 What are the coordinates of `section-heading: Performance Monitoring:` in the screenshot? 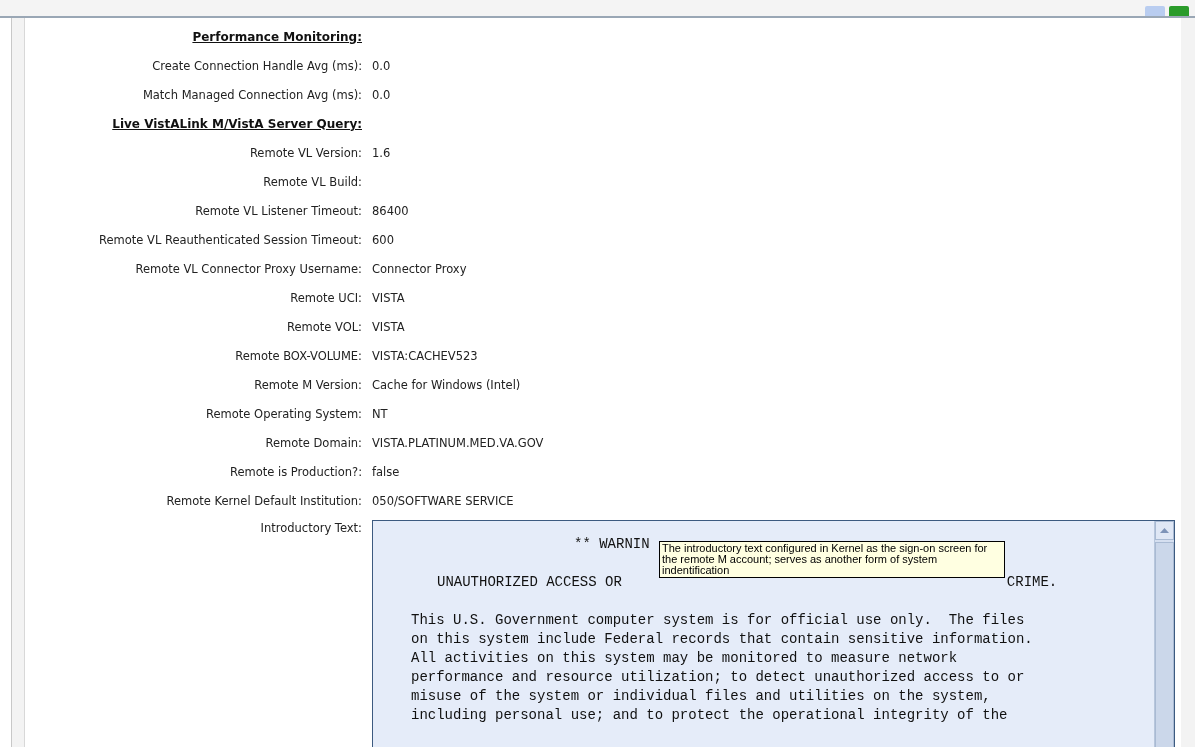 It's located at (277, 36).